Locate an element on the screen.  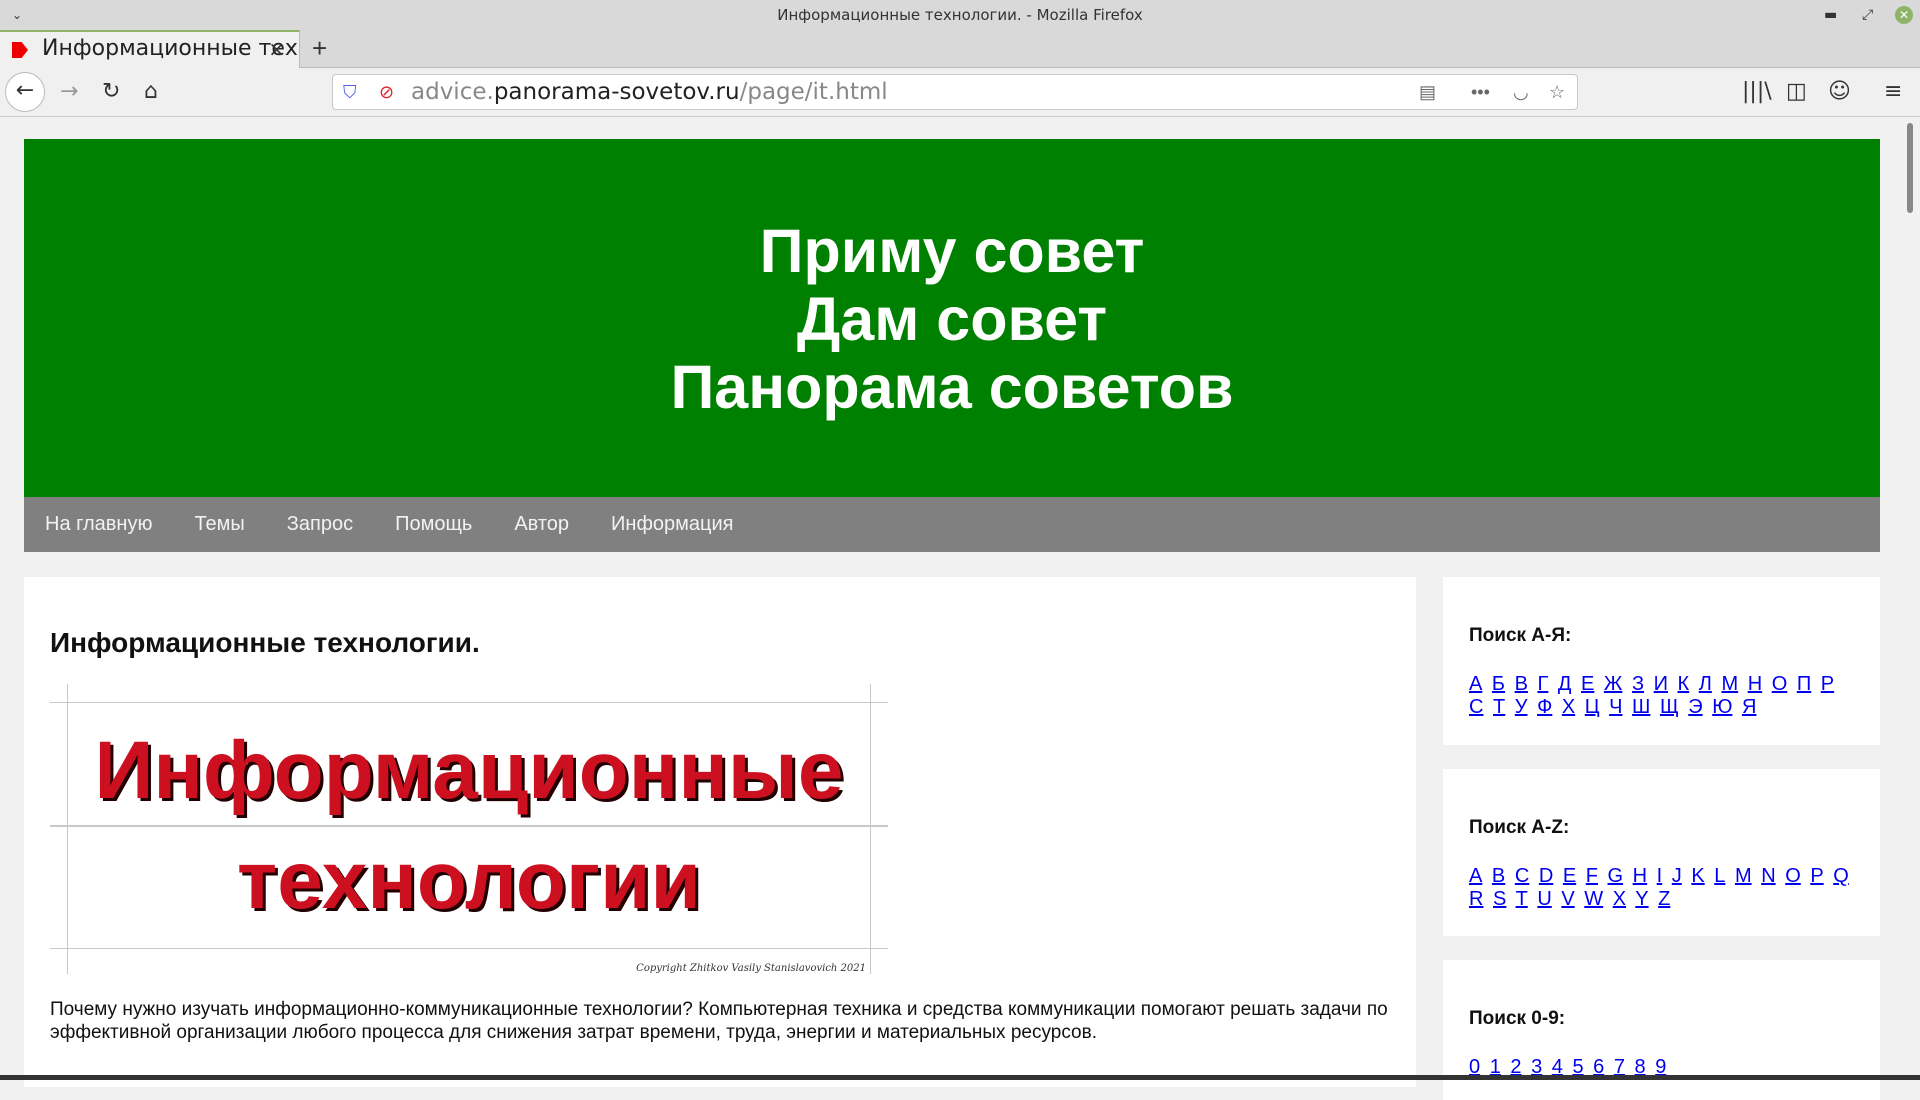
letter-link: X is located at coordinates (1619, 899).